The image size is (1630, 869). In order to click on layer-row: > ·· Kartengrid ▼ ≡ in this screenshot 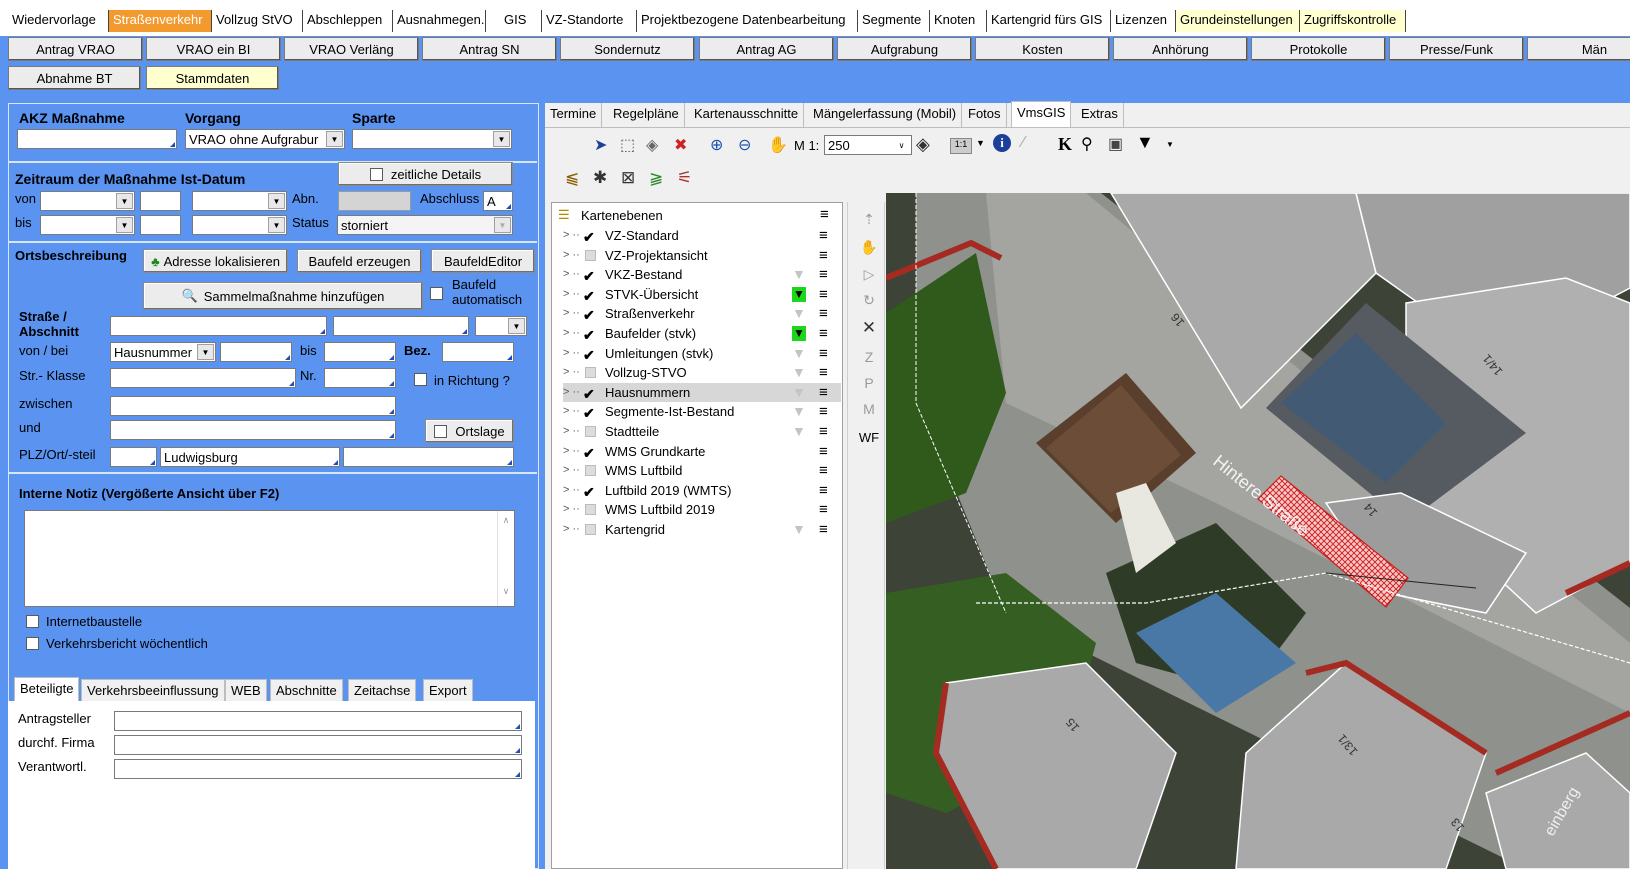, I will do `click(702, 529)`.